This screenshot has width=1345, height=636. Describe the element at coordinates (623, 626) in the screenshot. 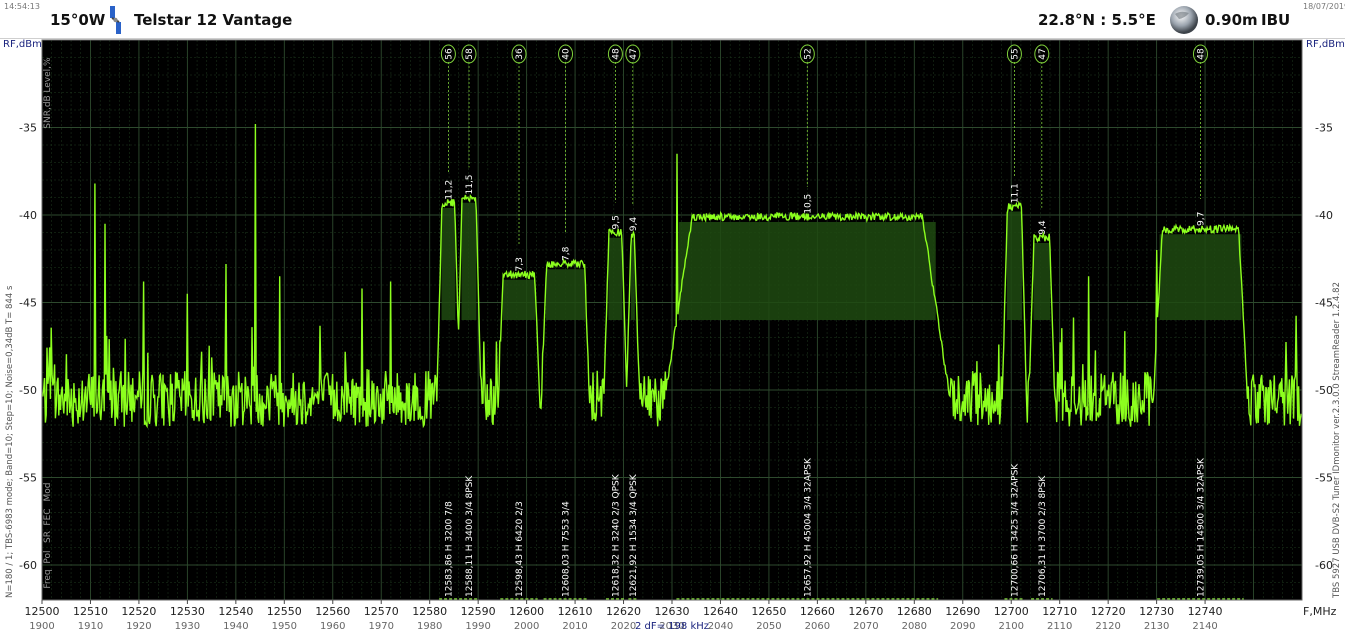

I see `if-tick-label: 2020` at that location.